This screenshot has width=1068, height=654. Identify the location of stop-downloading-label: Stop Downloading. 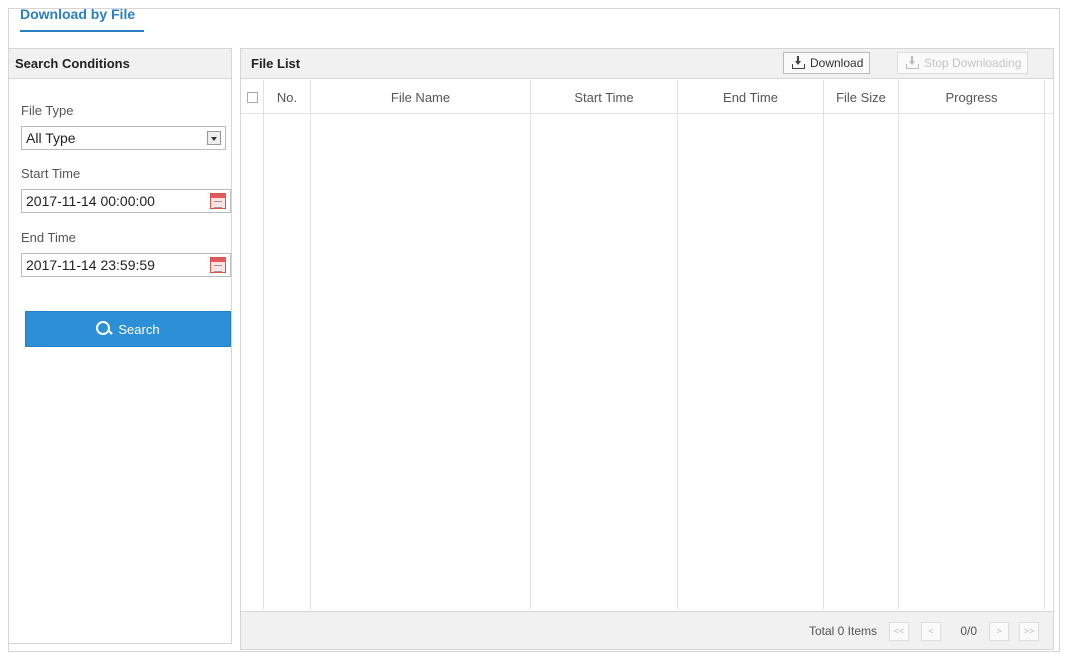
(973, 63).